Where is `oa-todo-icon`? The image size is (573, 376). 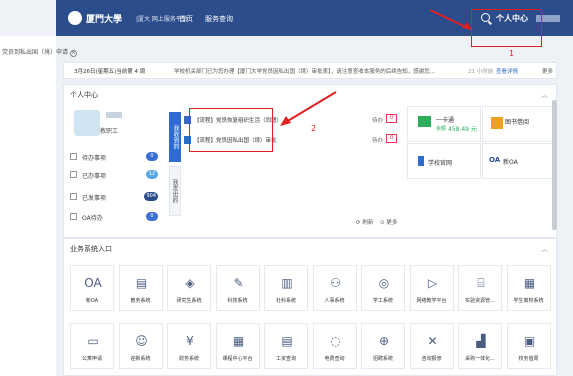
oa-todo-icon is located at coordinates (73, 216).